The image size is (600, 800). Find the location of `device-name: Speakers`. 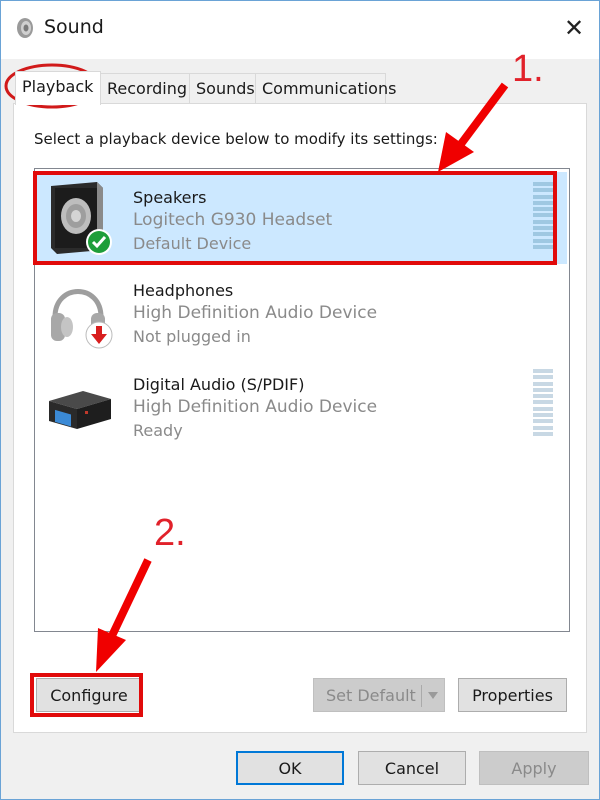

device-name: Speakers is located at coordinates (170, 197).